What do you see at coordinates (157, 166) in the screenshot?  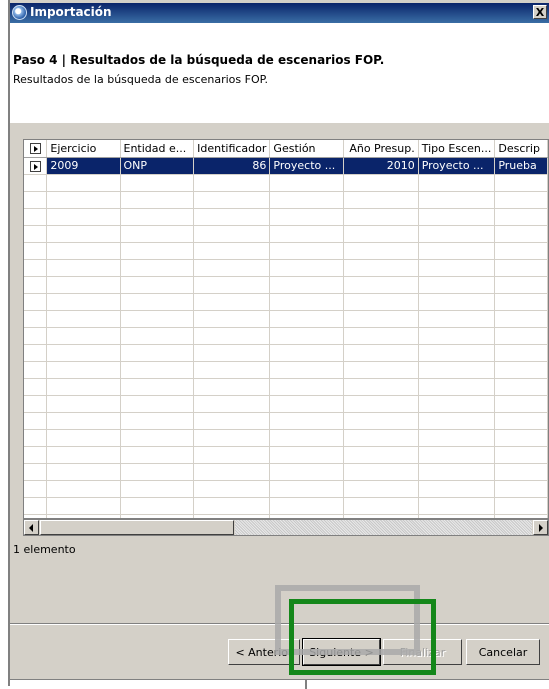 I see `cell-entidad: ONP` at bounding box center [157, 166].